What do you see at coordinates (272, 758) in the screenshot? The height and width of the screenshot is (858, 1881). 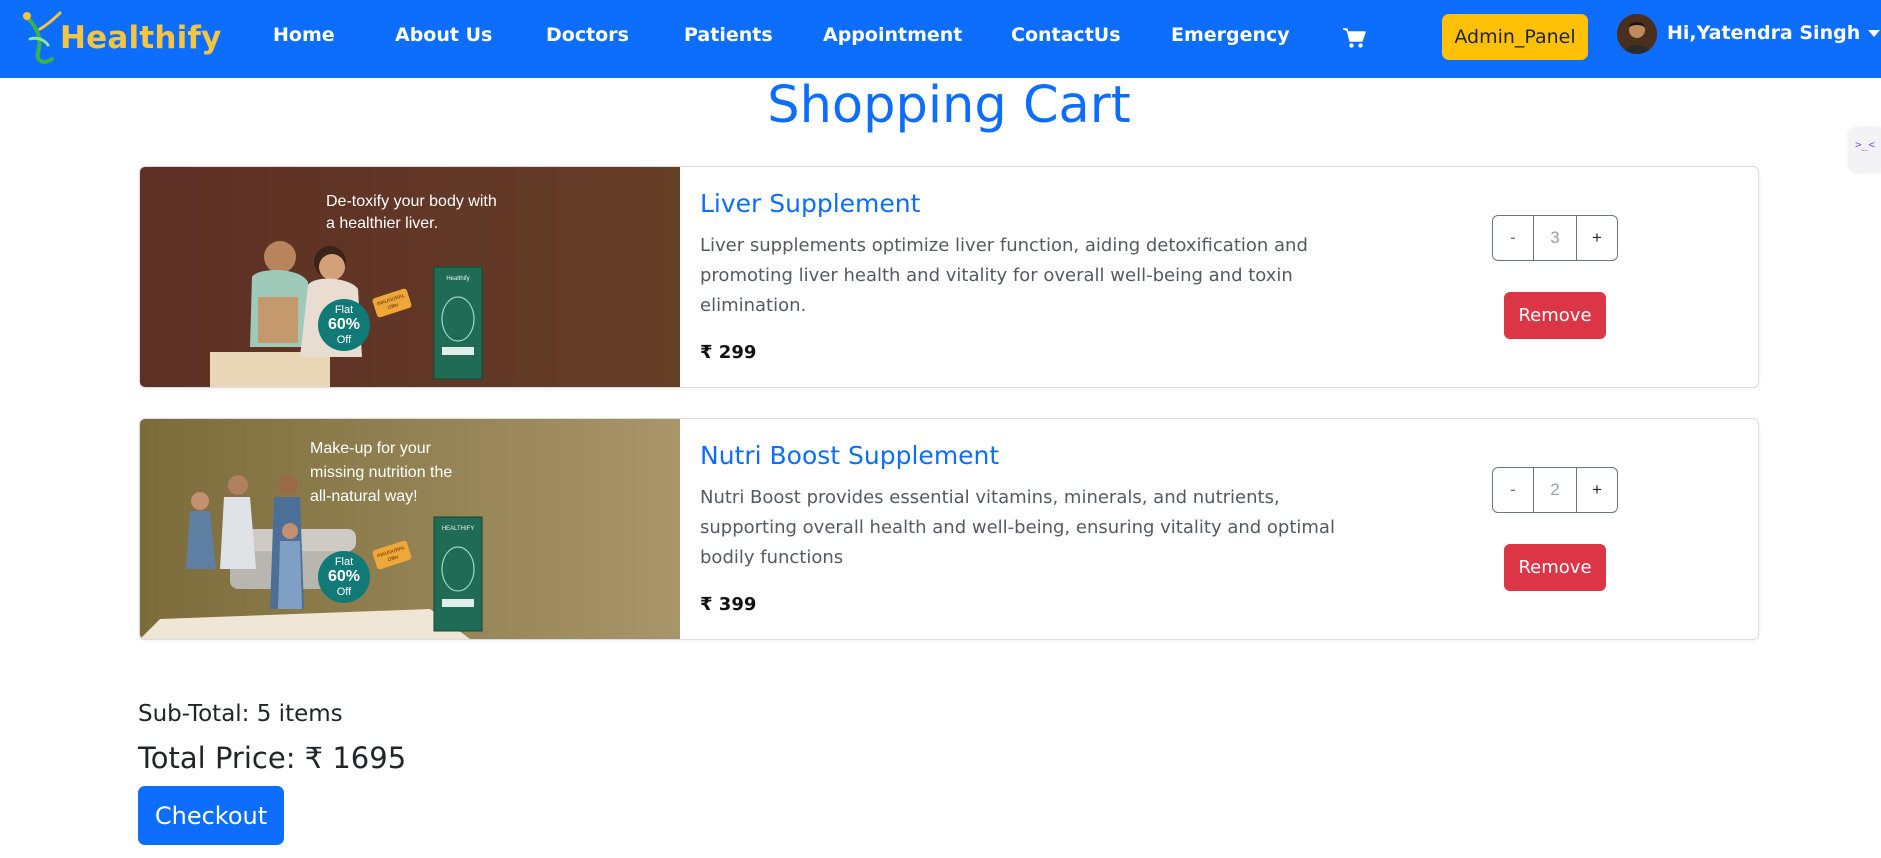 I see `total-price: Total Price: ₹ 1695` at bounding box center [272, 758].